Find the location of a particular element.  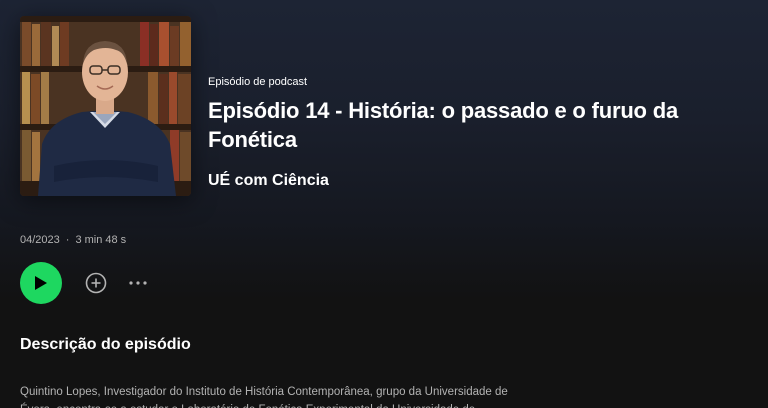

episode-controls is located at coordinates (85, 283).